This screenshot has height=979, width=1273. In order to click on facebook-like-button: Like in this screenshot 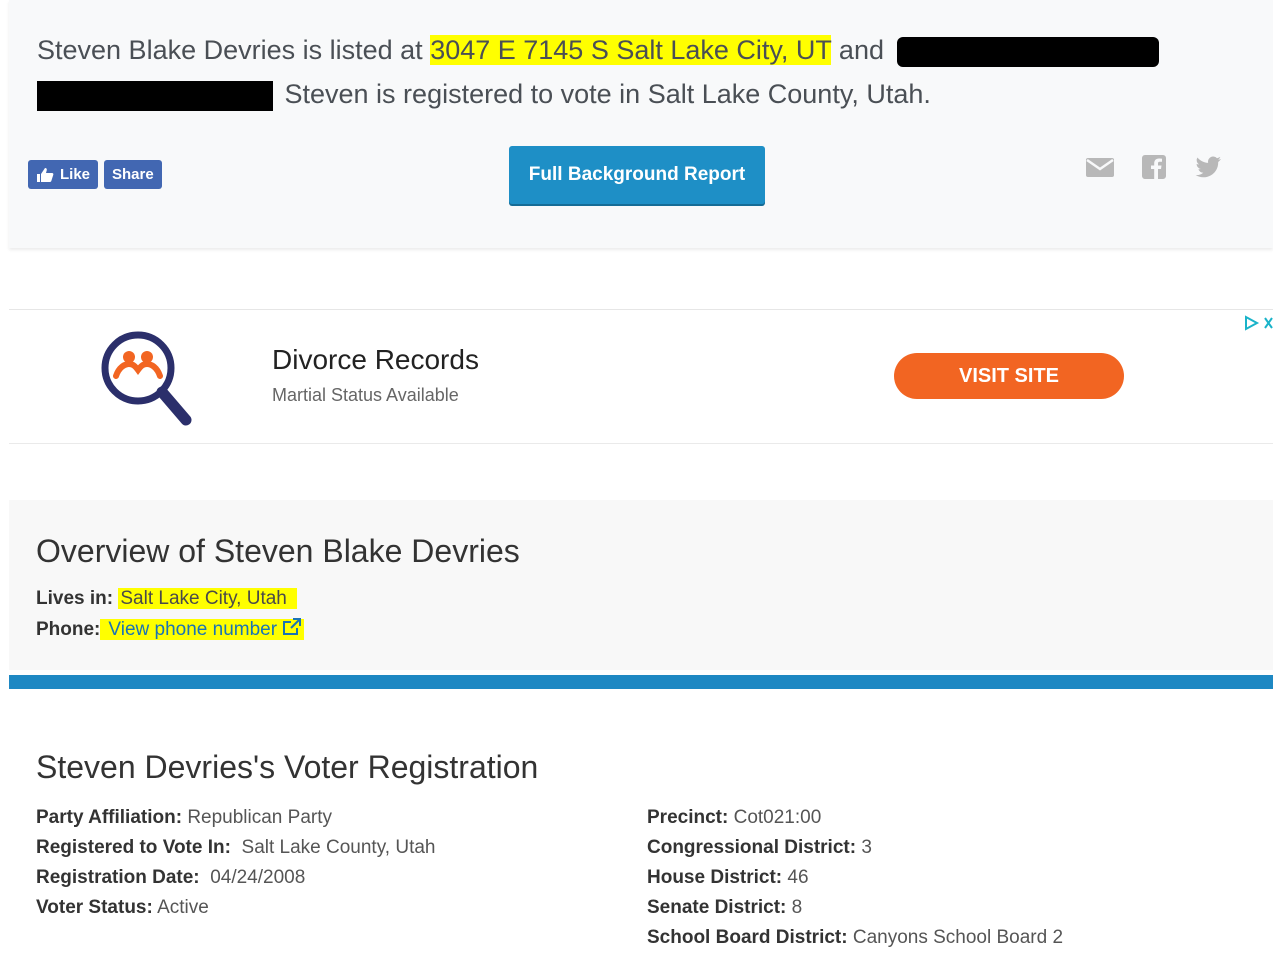, I will do `click(63, 174)`.